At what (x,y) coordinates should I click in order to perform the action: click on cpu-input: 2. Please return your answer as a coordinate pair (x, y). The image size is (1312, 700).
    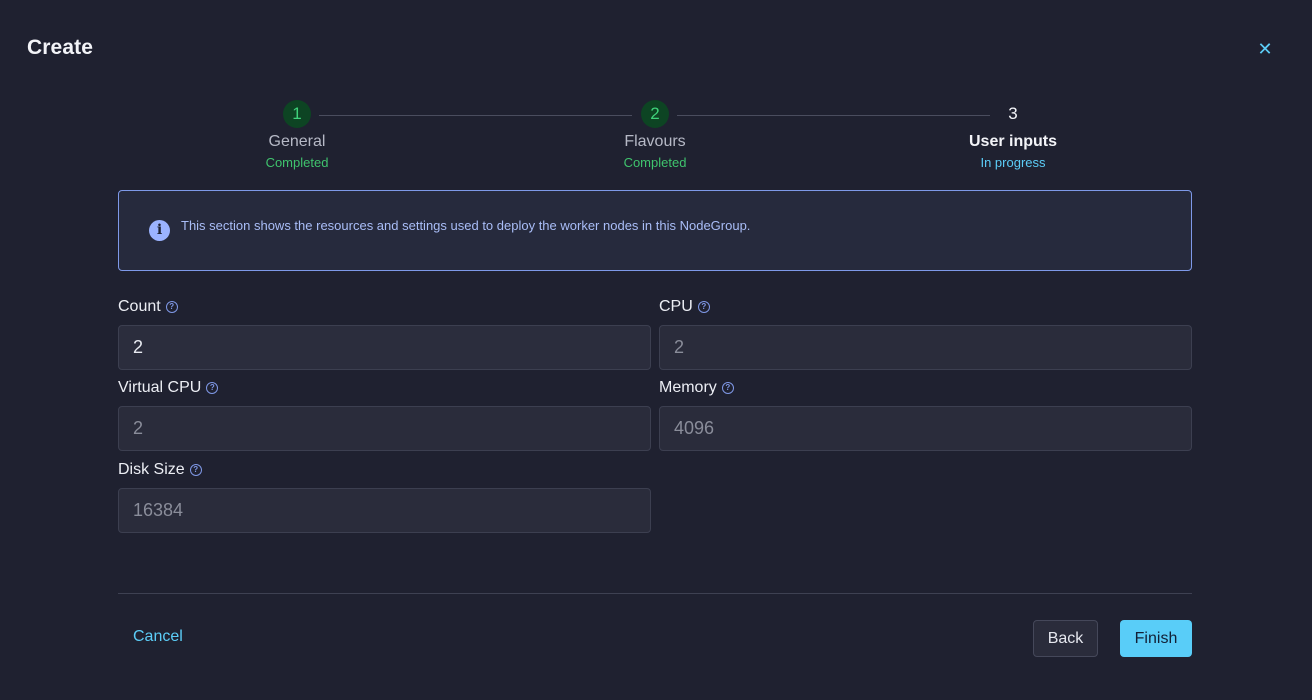
    Looking at the image, I should click on (925, 347).